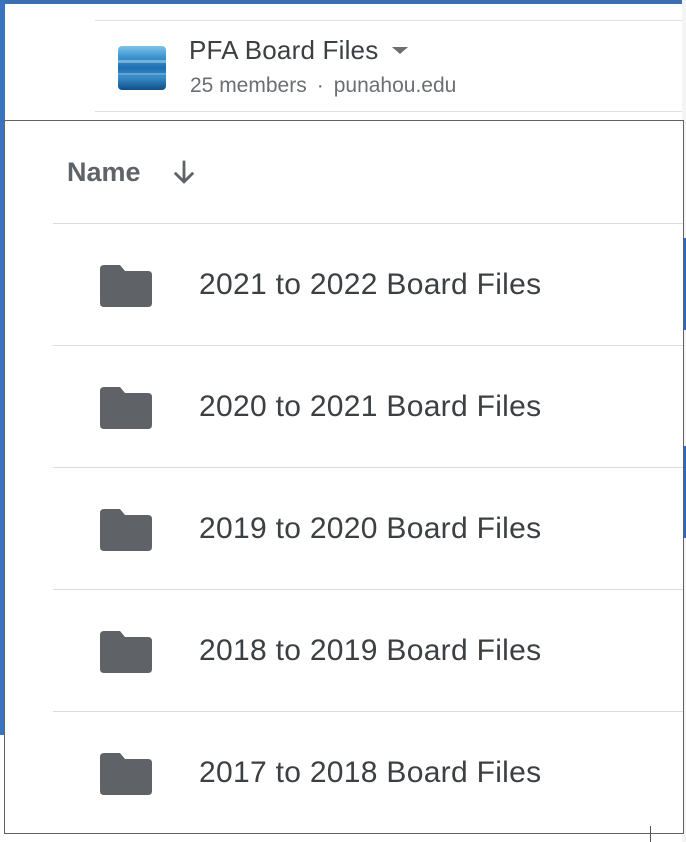  I want to click on folder-name: 2019 to 2020 Board Files, so click(370, 528).